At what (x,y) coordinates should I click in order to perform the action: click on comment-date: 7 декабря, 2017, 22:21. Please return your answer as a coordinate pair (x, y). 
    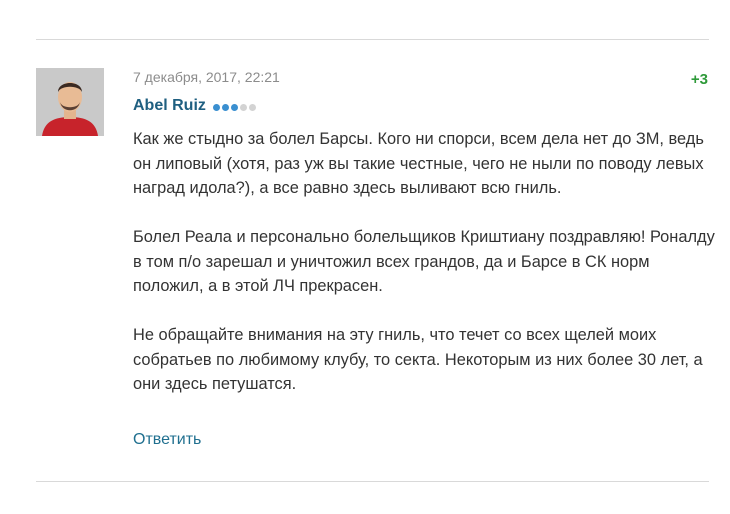
    Looking at the image, I should click on (206, 77).